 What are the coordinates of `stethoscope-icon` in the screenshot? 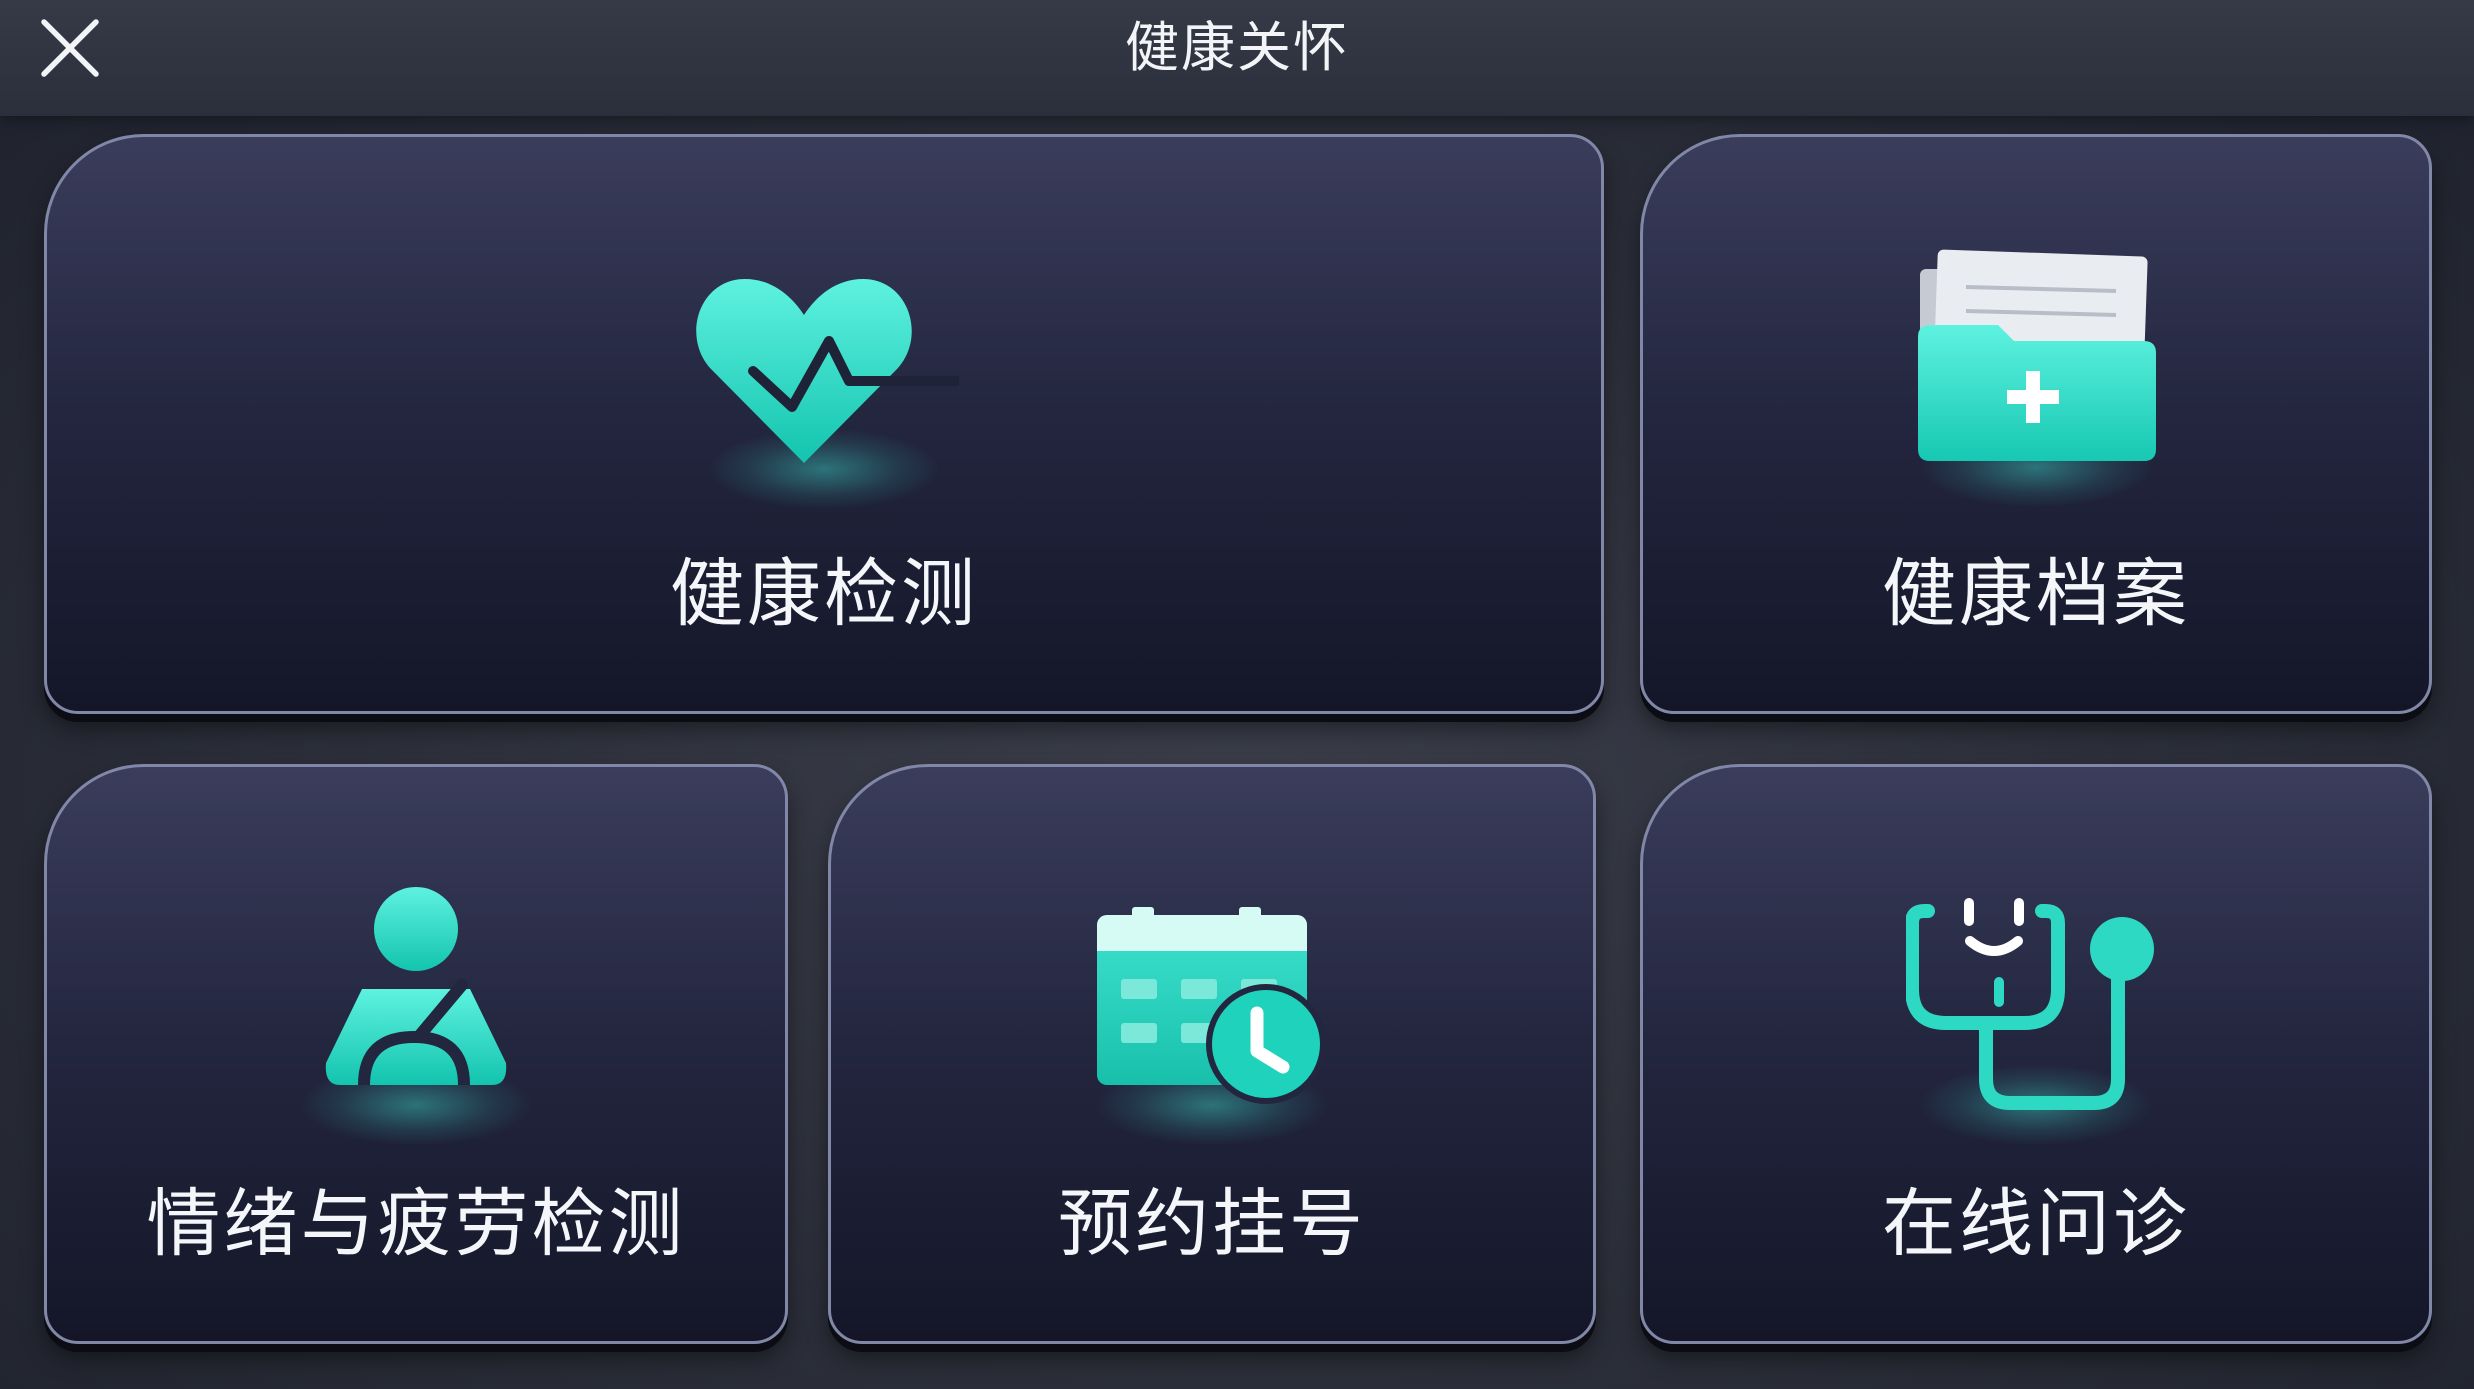 It's located at (2030, 1004).